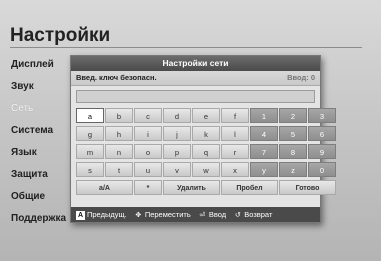 The height and width of the screenshot is (261, 381). I want to click on symbol-key: *, so click(148, 187).